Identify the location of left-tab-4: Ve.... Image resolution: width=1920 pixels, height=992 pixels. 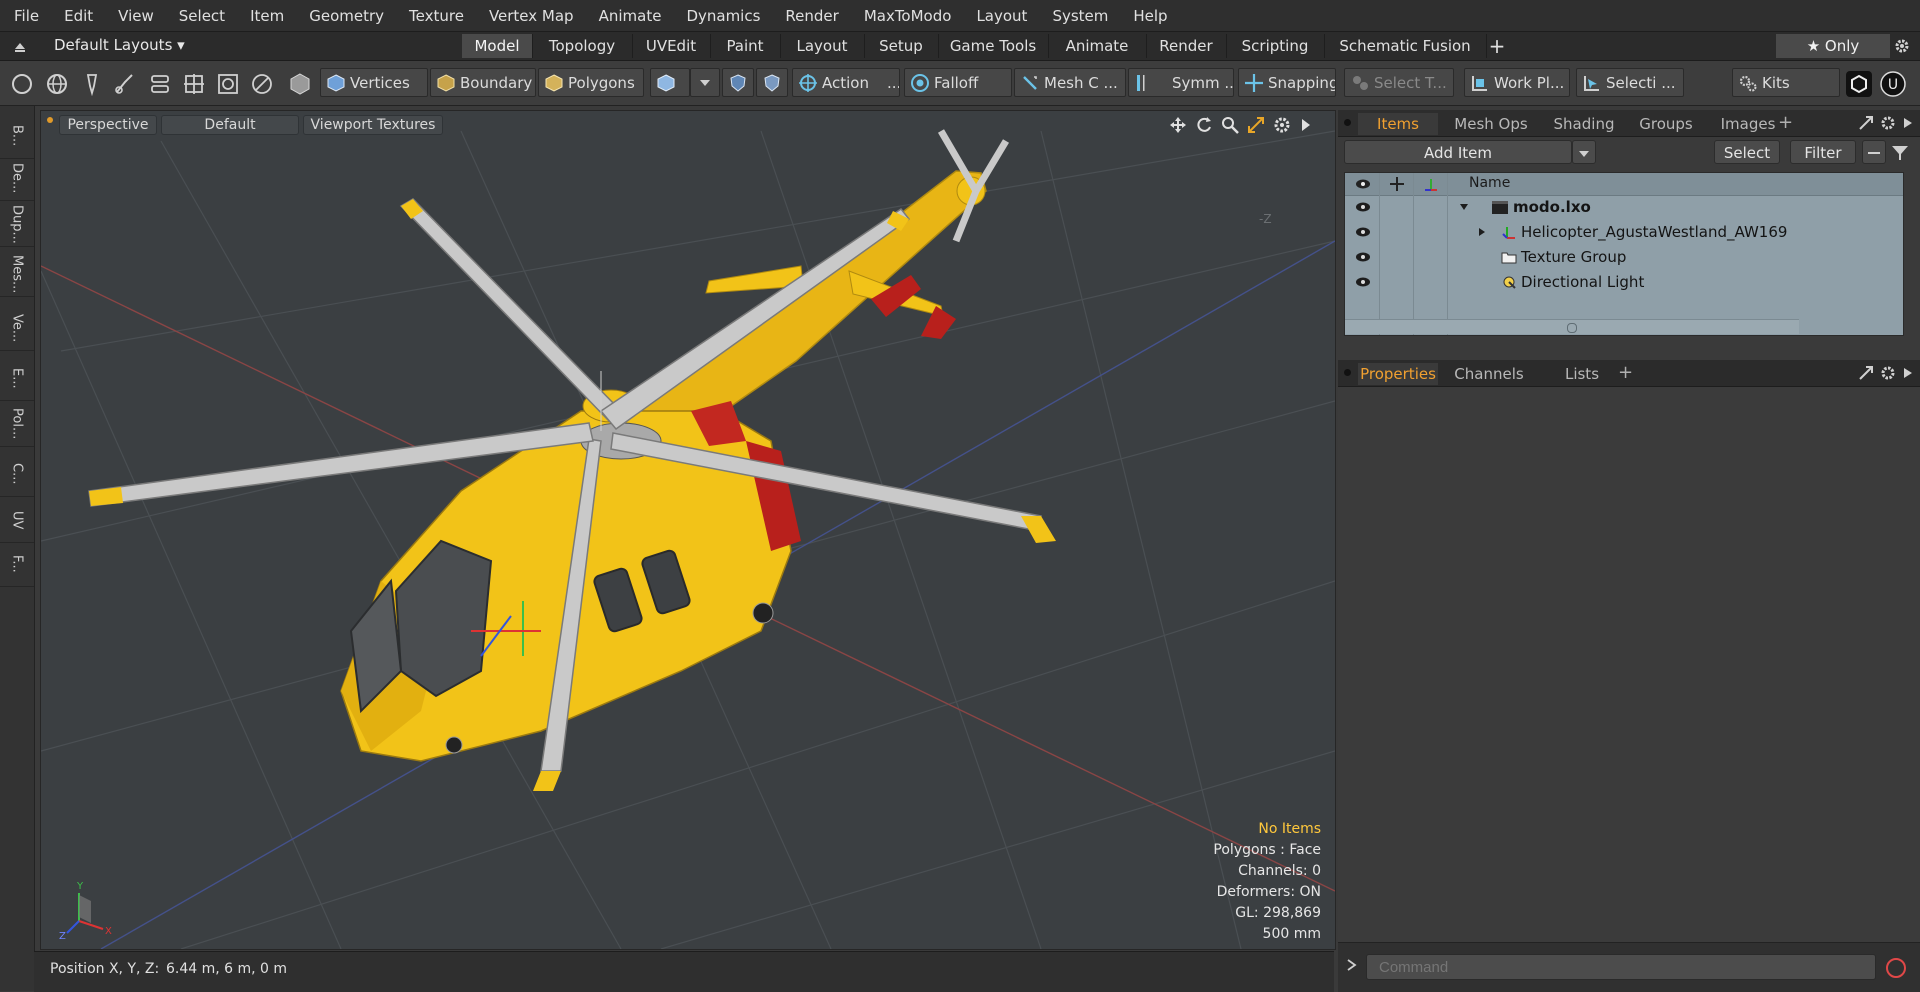
(17, 328).